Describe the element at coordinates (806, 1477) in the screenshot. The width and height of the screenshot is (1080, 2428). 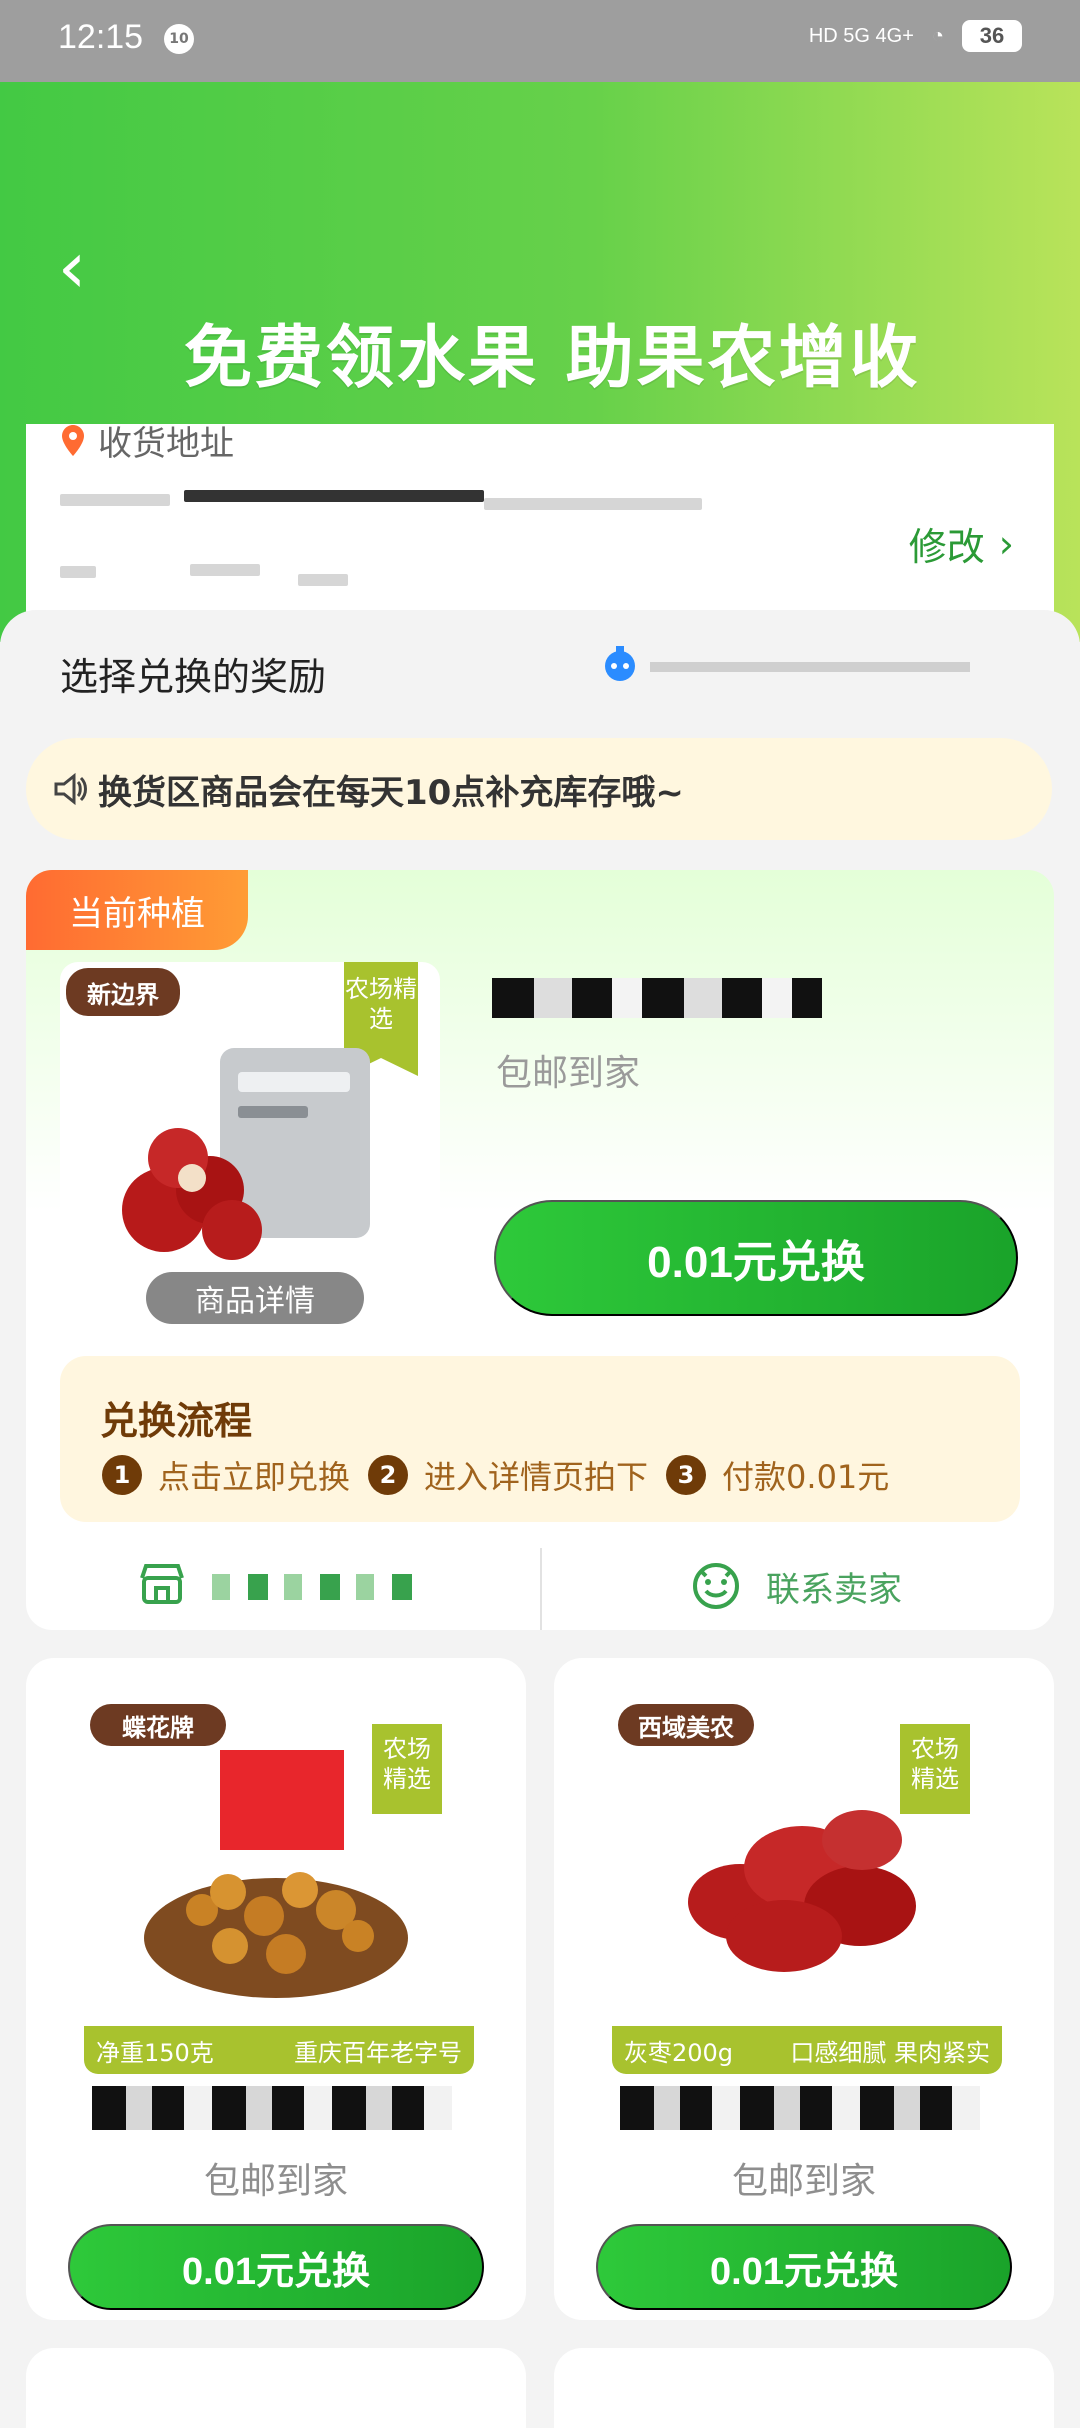
I see `step-text: 付款0.01元` at that location.